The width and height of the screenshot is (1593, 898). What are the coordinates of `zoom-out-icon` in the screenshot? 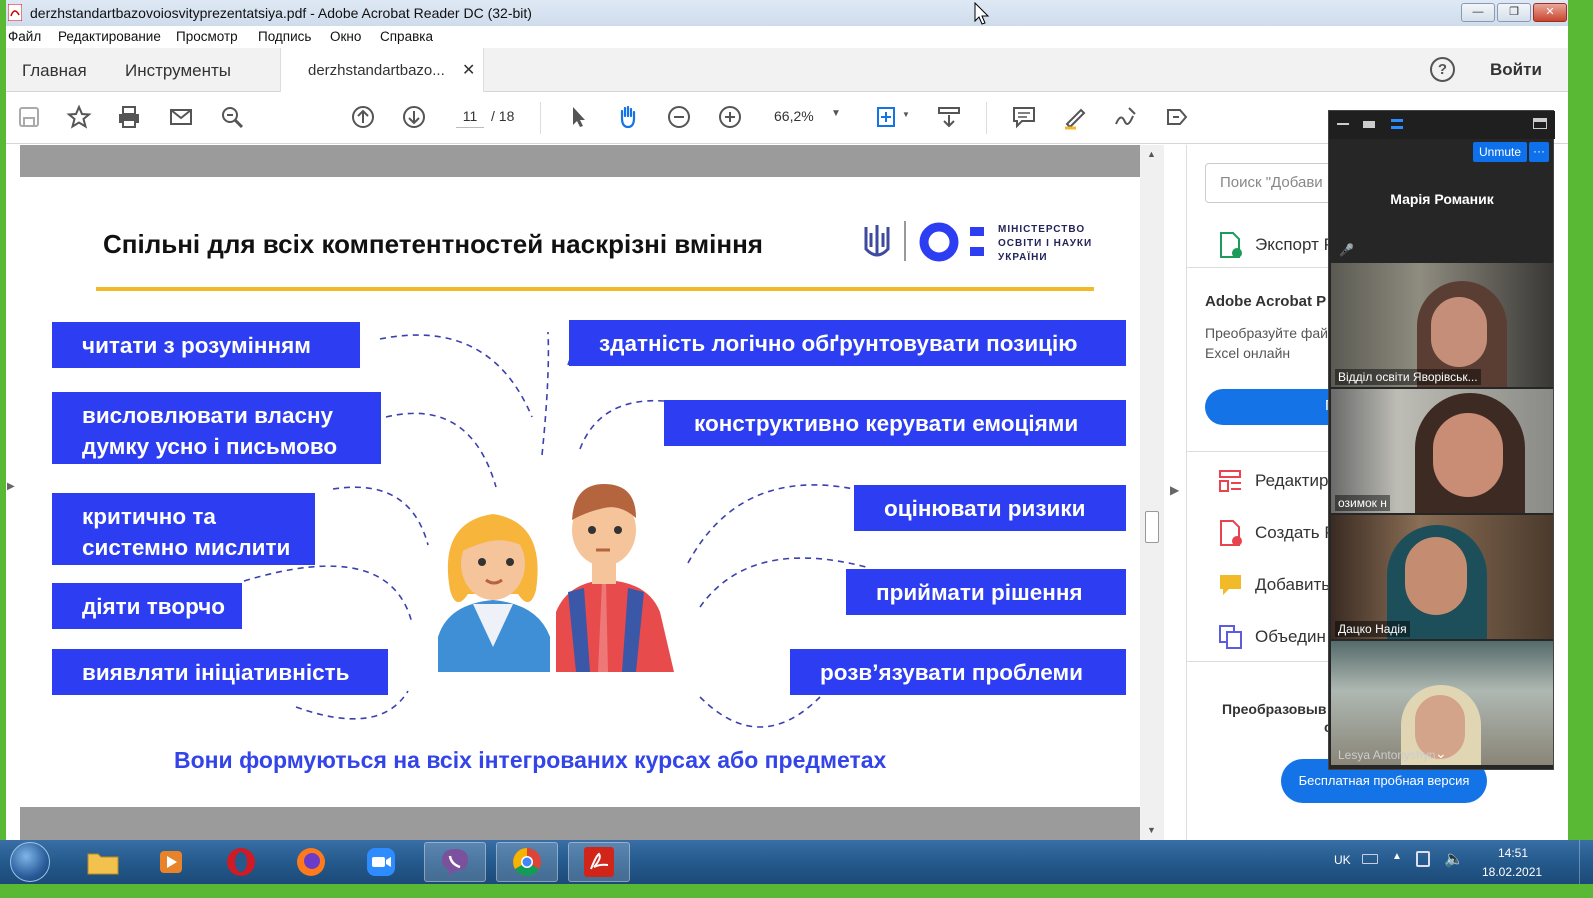 It's located at (679, 117).